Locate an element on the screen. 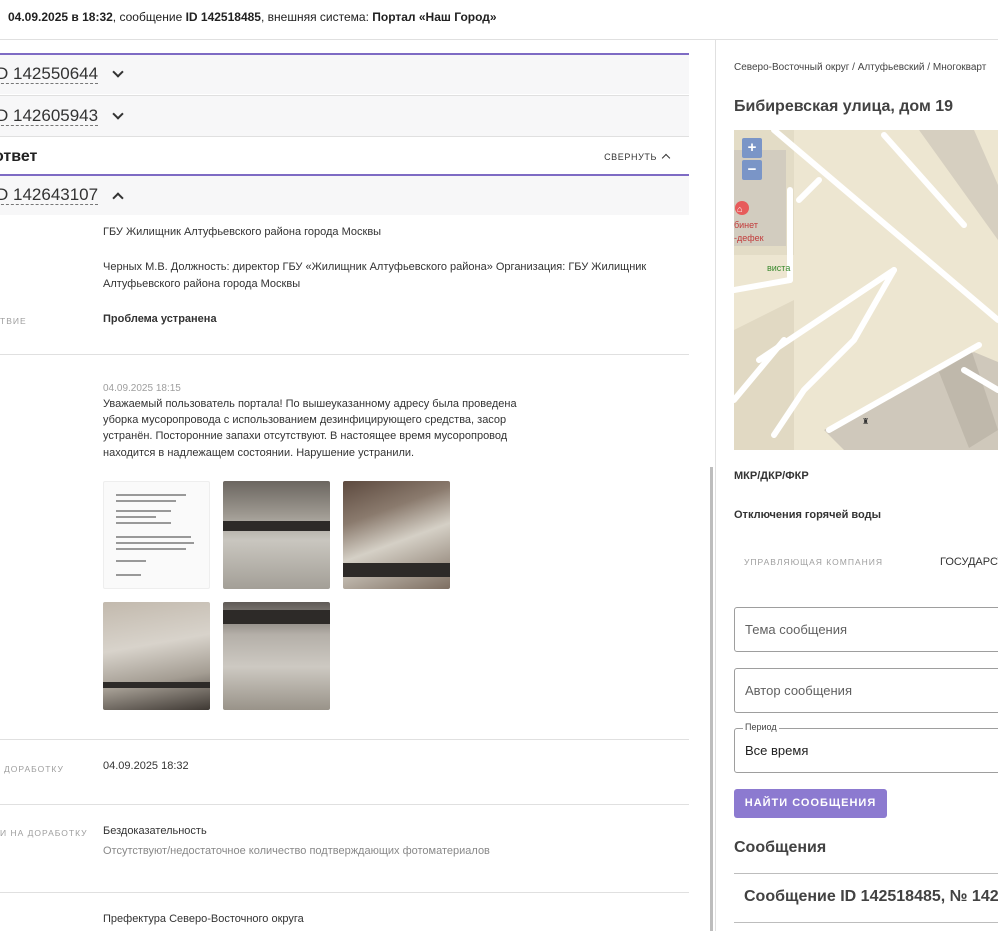 The height and width of the screenshot is (931, 998). rework-date-value: 04.09.2025 18:32 is located at coordinates (146, 766).